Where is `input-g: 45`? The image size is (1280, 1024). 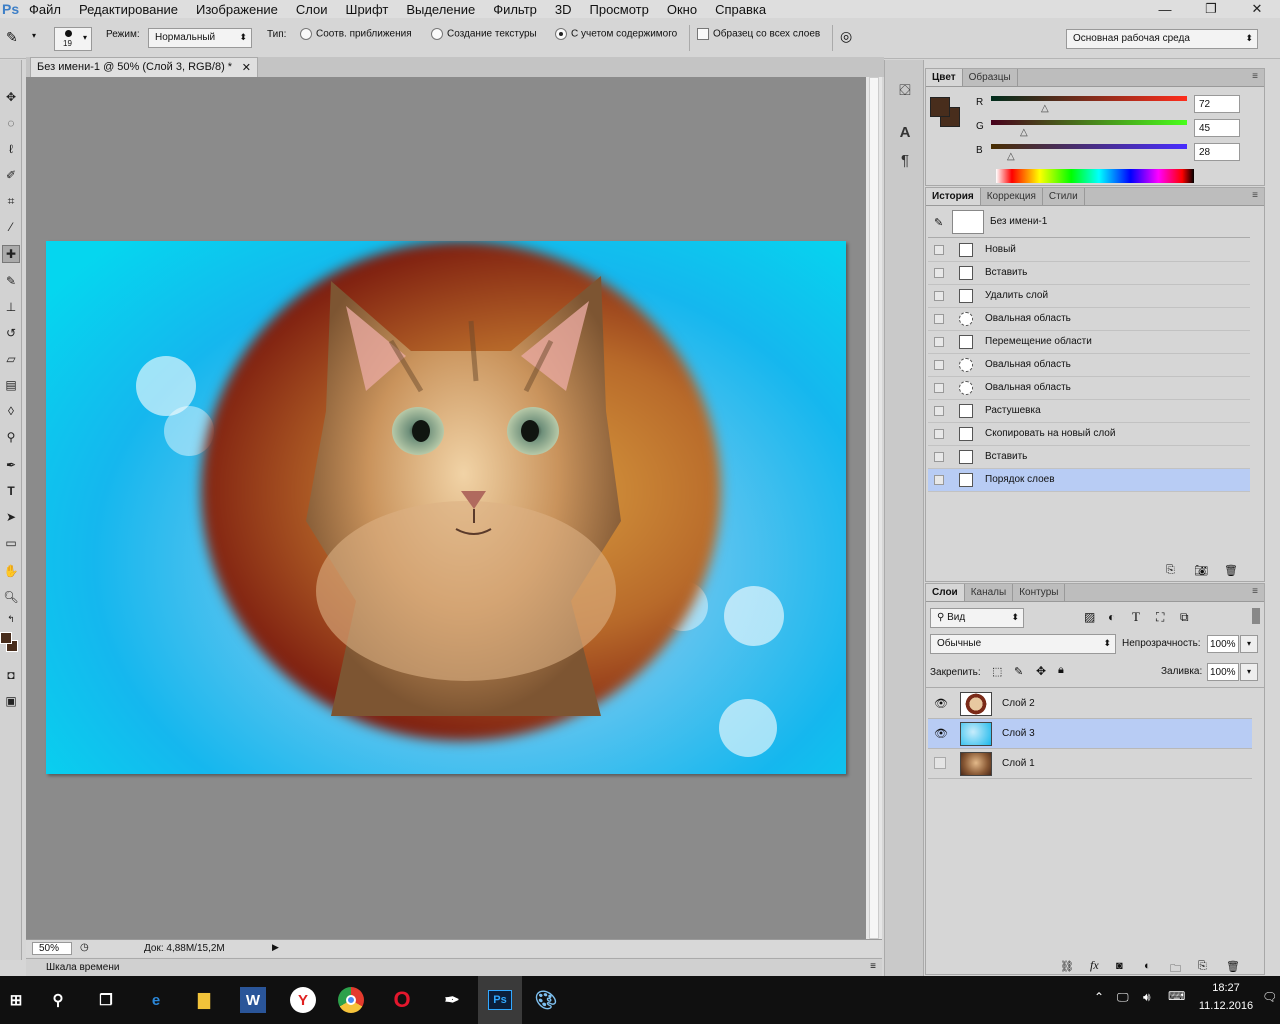 input-g: 45 is located at coordinates (1217, 128).